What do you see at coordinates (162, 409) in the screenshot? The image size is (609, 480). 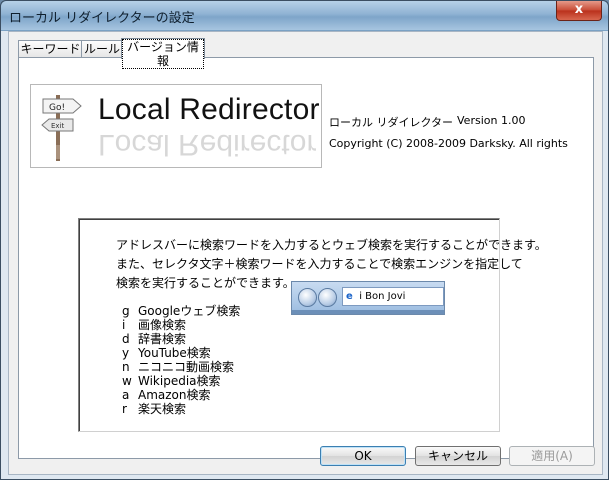 I see `engine-name: 楽天検索` at bounding box center [162, 409].